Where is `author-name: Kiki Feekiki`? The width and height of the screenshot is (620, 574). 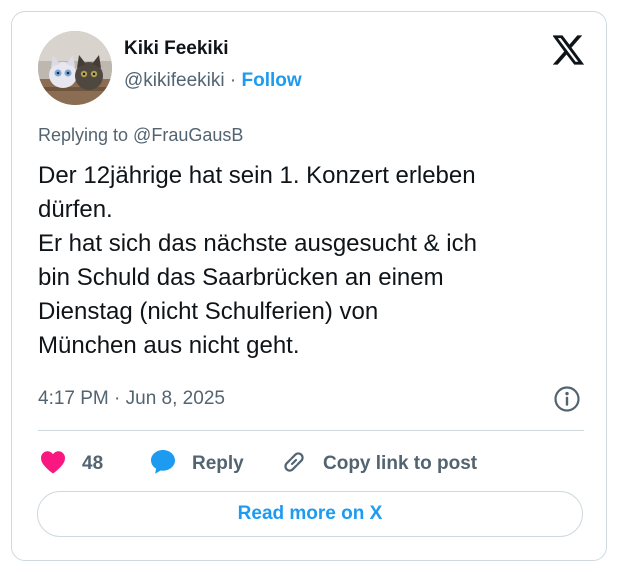
author-name: Kiki Feekiki is located at coordinates (176, 49).